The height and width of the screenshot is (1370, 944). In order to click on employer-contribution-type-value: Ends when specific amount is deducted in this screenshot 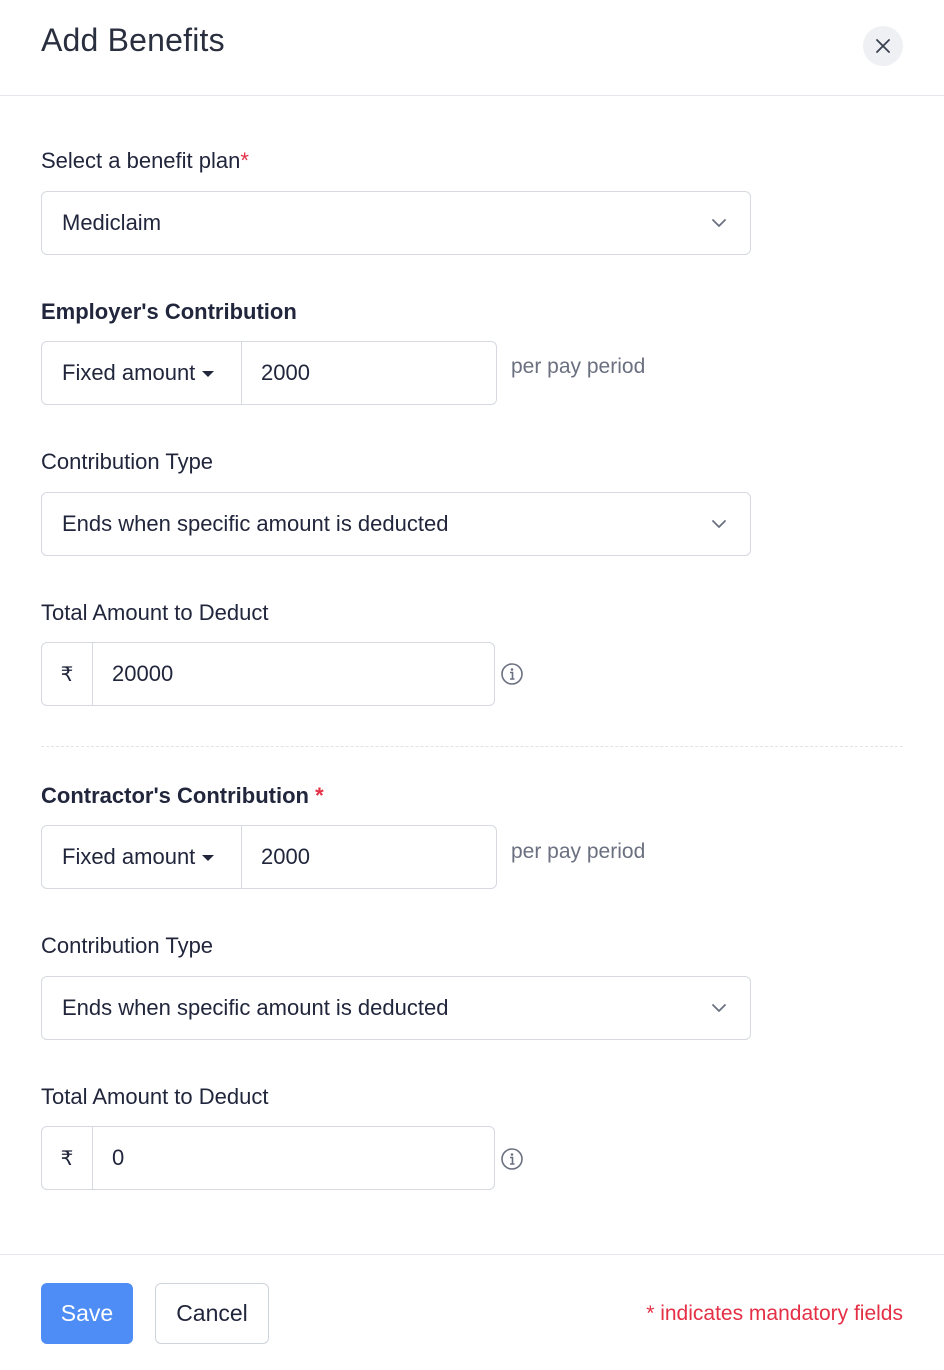, I will do `click(255, 523)`.